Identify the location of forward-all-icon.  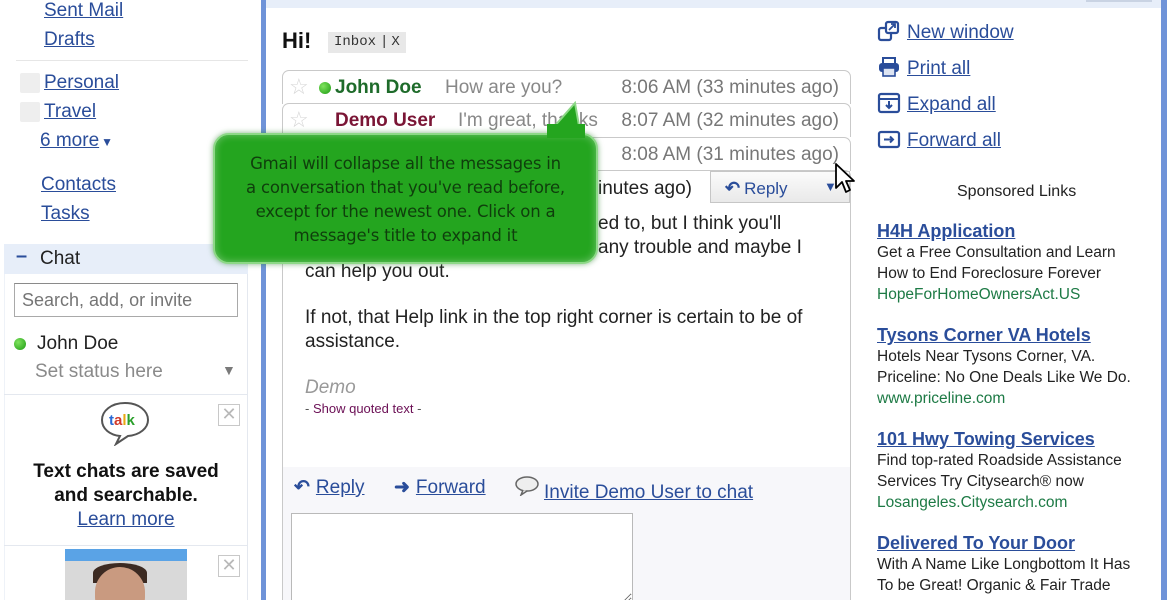
(889, 139).